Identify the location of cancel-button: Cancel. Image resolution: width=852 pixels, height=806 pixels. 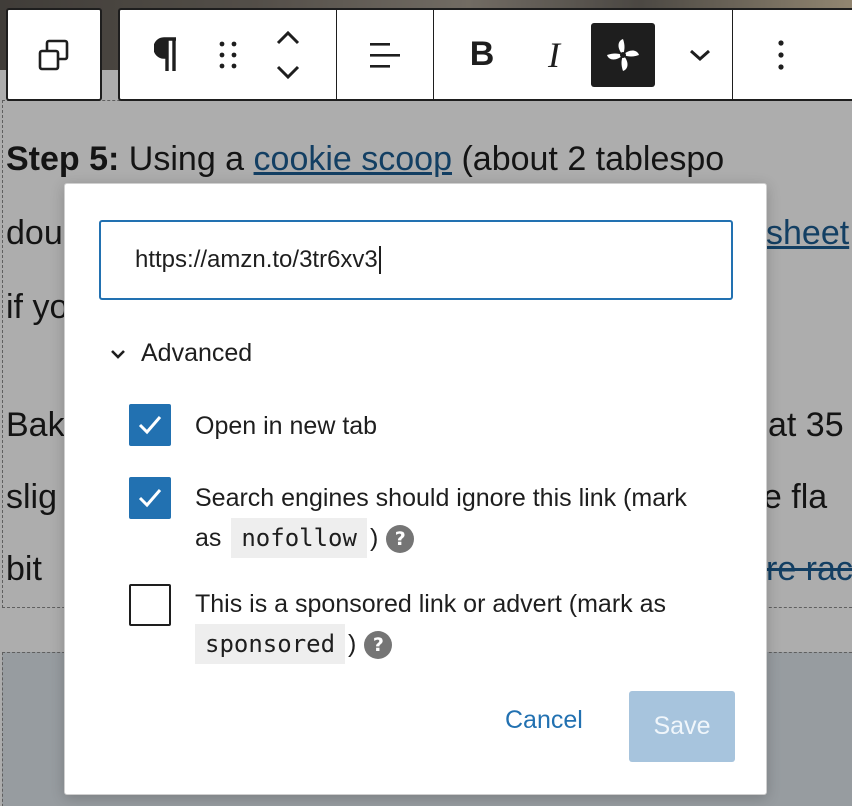
(544, 720).